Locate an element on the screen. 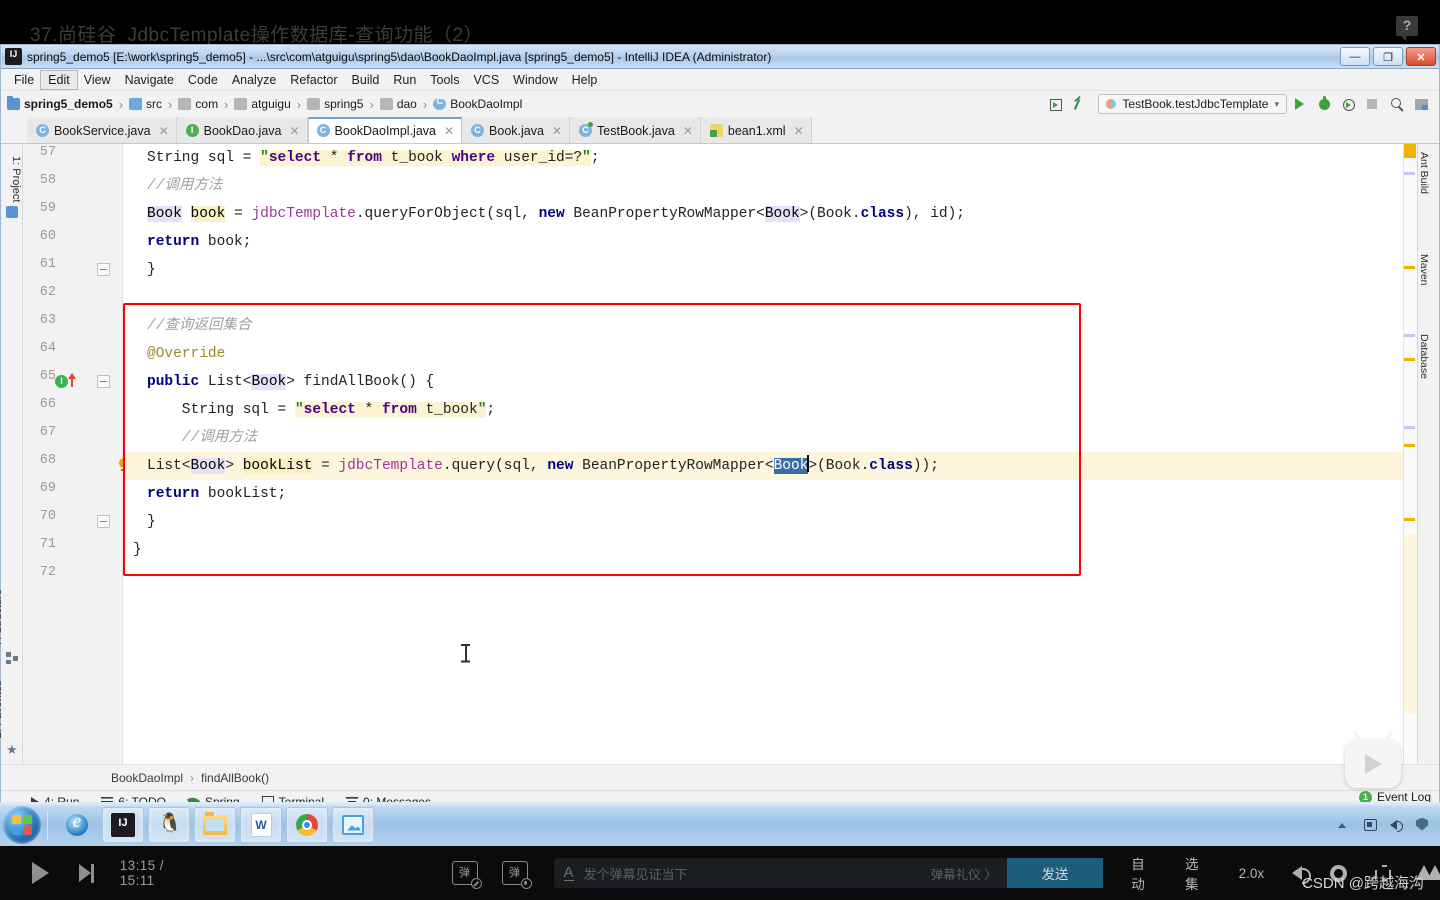 This screenshot has height=900, width=1440. breadcrumb-class: BookDaoImpl is located at coordinates (147, 778).